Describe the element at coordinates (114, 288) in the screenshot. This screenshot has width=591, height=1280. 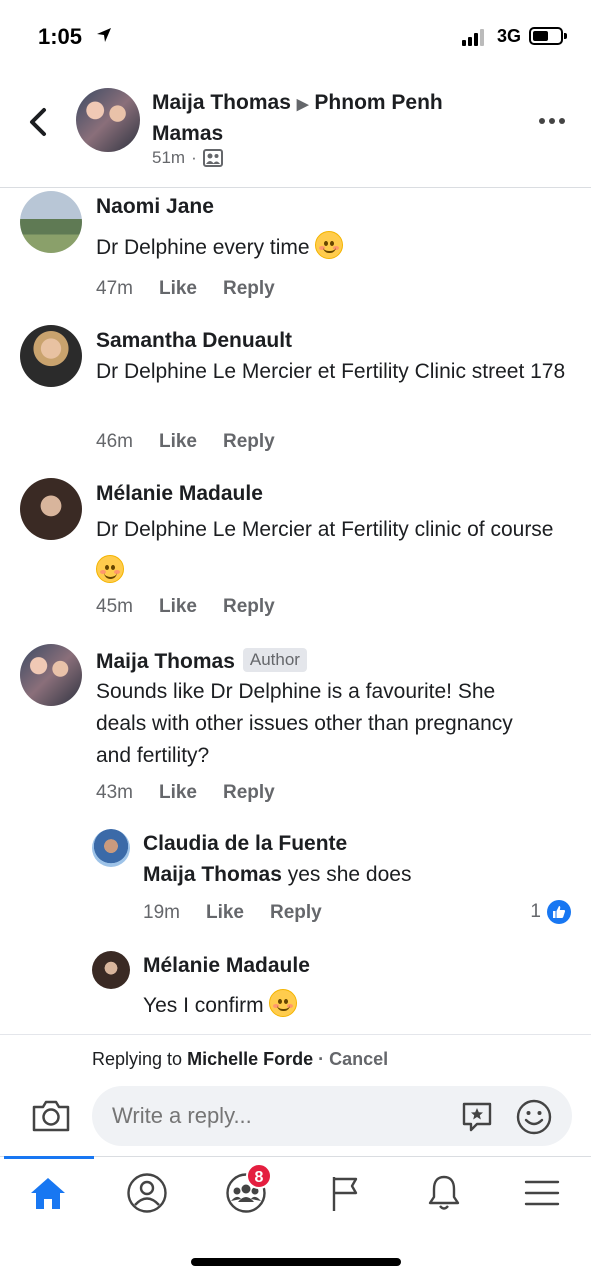
I see `comment-time: 47m` at that location.